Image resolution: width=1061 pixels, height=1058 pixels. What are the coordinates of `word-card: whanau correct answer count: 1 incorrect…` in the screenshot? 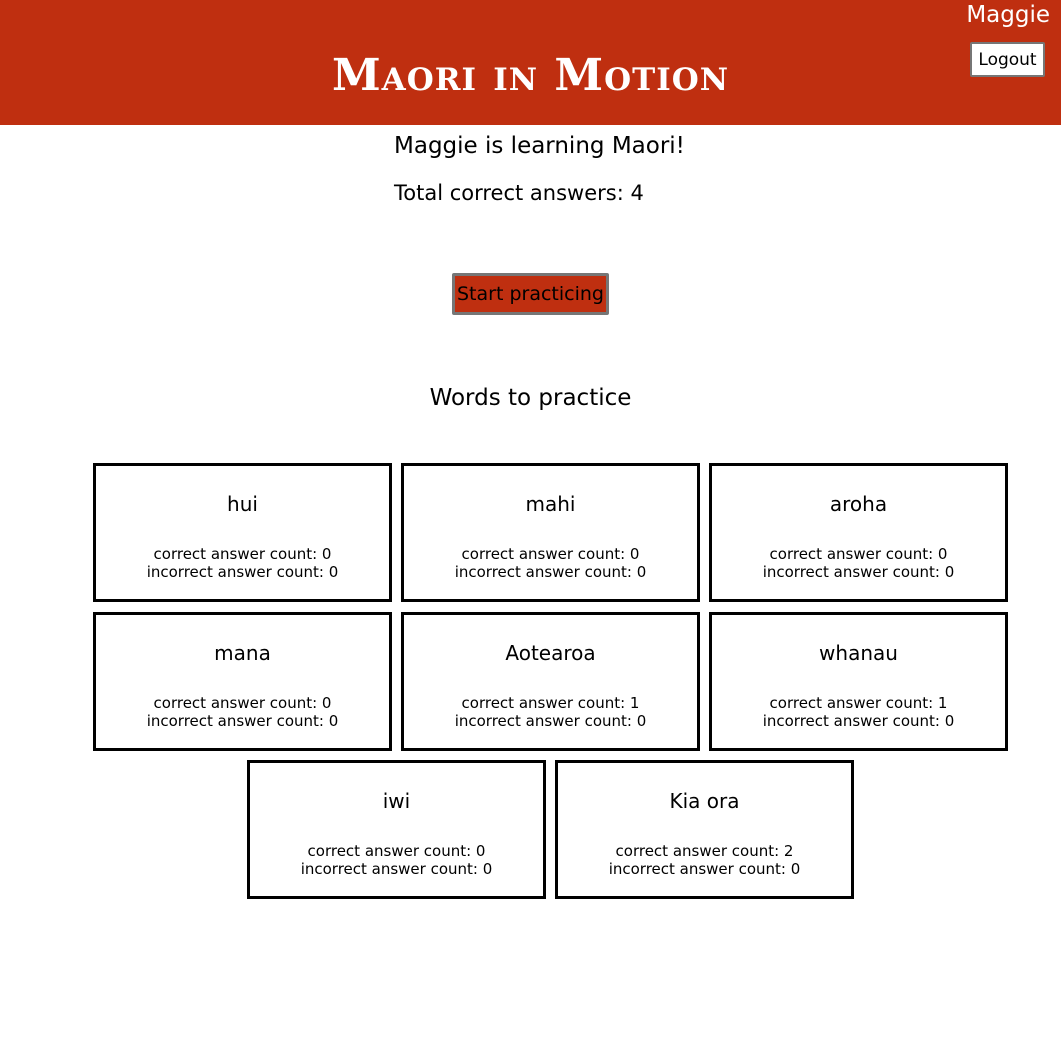 It's located at (858, 681).